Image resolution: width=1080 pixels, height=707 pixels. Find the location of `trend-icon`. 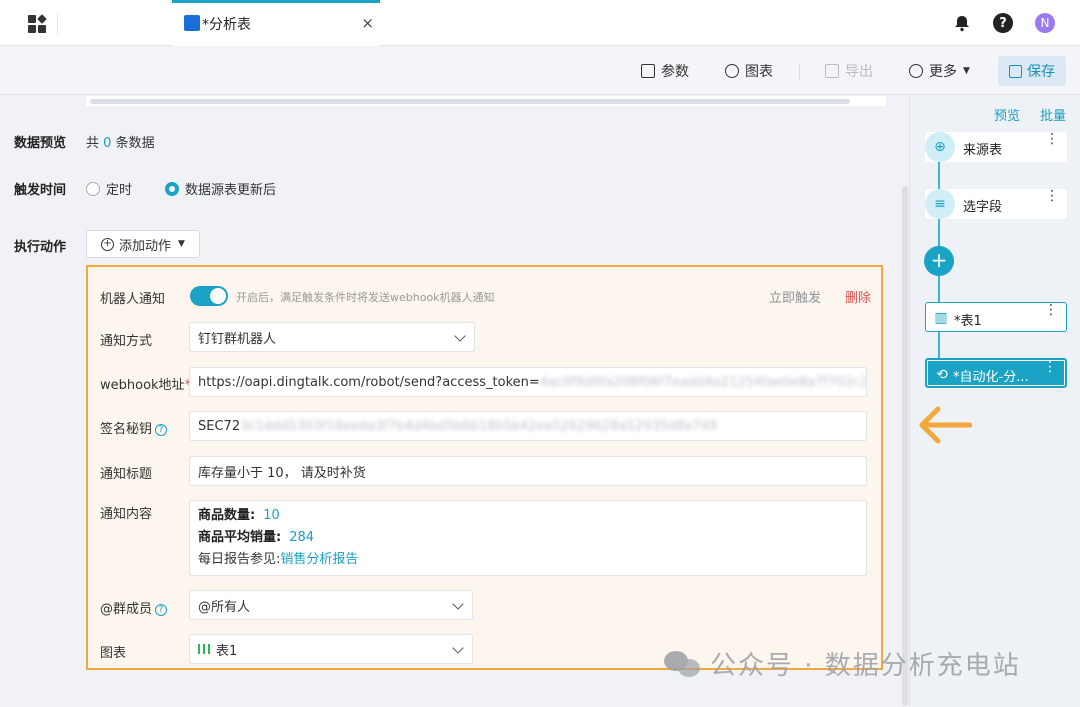

trend-icon is located at coordinates (192, 23).